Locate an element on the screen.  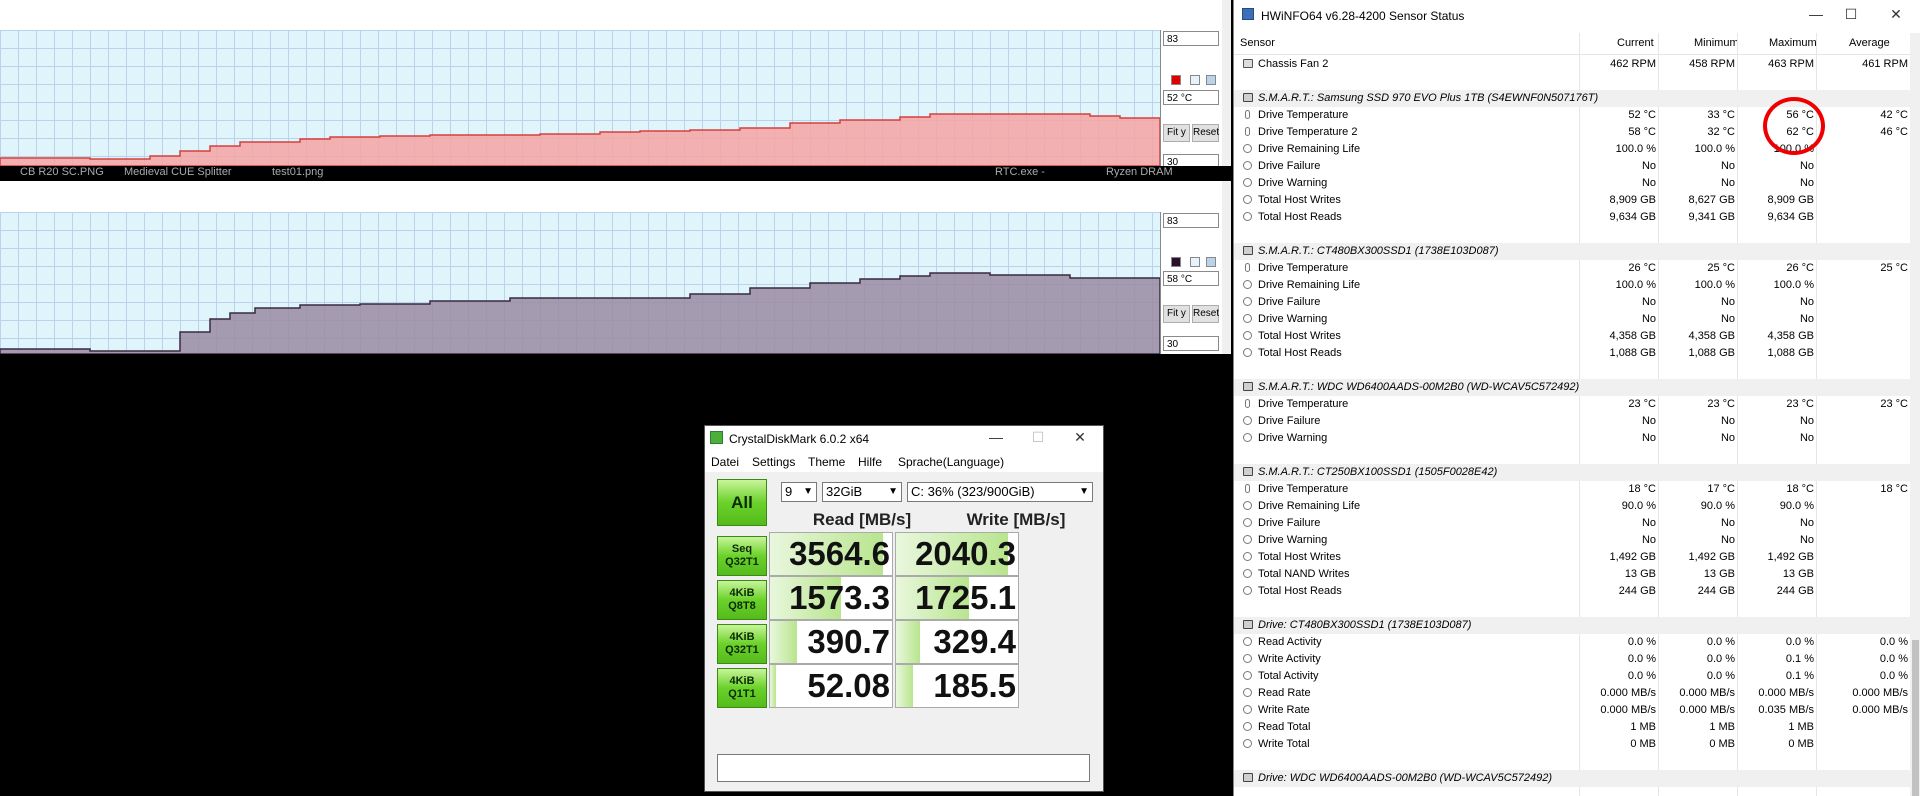
column-maximum: Maximum is located at coordinates (1793, 43).